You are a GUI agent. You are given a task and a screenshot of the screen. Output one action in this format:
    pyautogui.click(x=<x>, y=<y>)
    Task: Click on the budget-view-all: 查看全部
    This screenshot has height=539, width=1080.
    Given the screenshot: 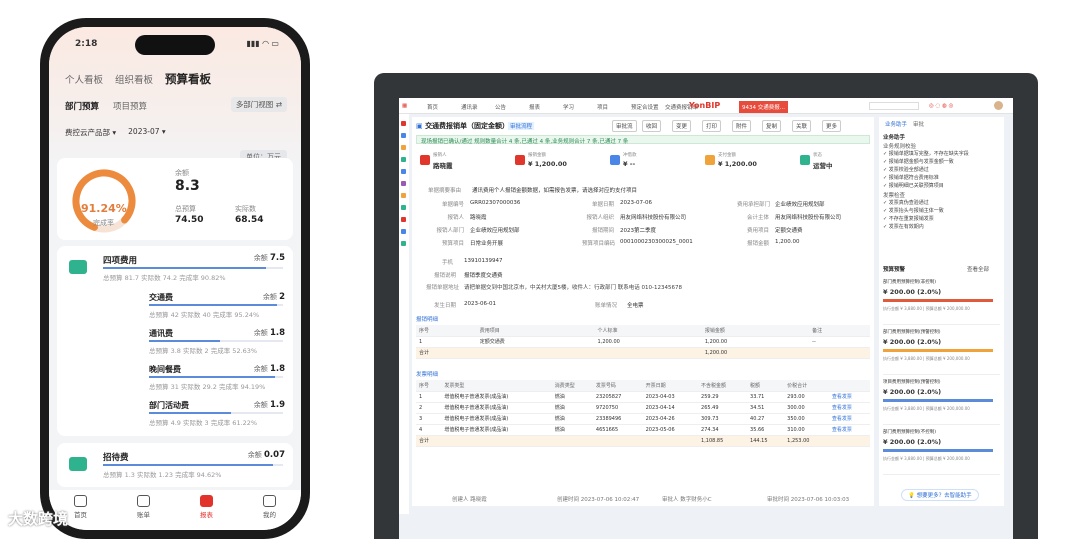 What is the action you would take?
    pyautogui.click(x=978, y=269)
    